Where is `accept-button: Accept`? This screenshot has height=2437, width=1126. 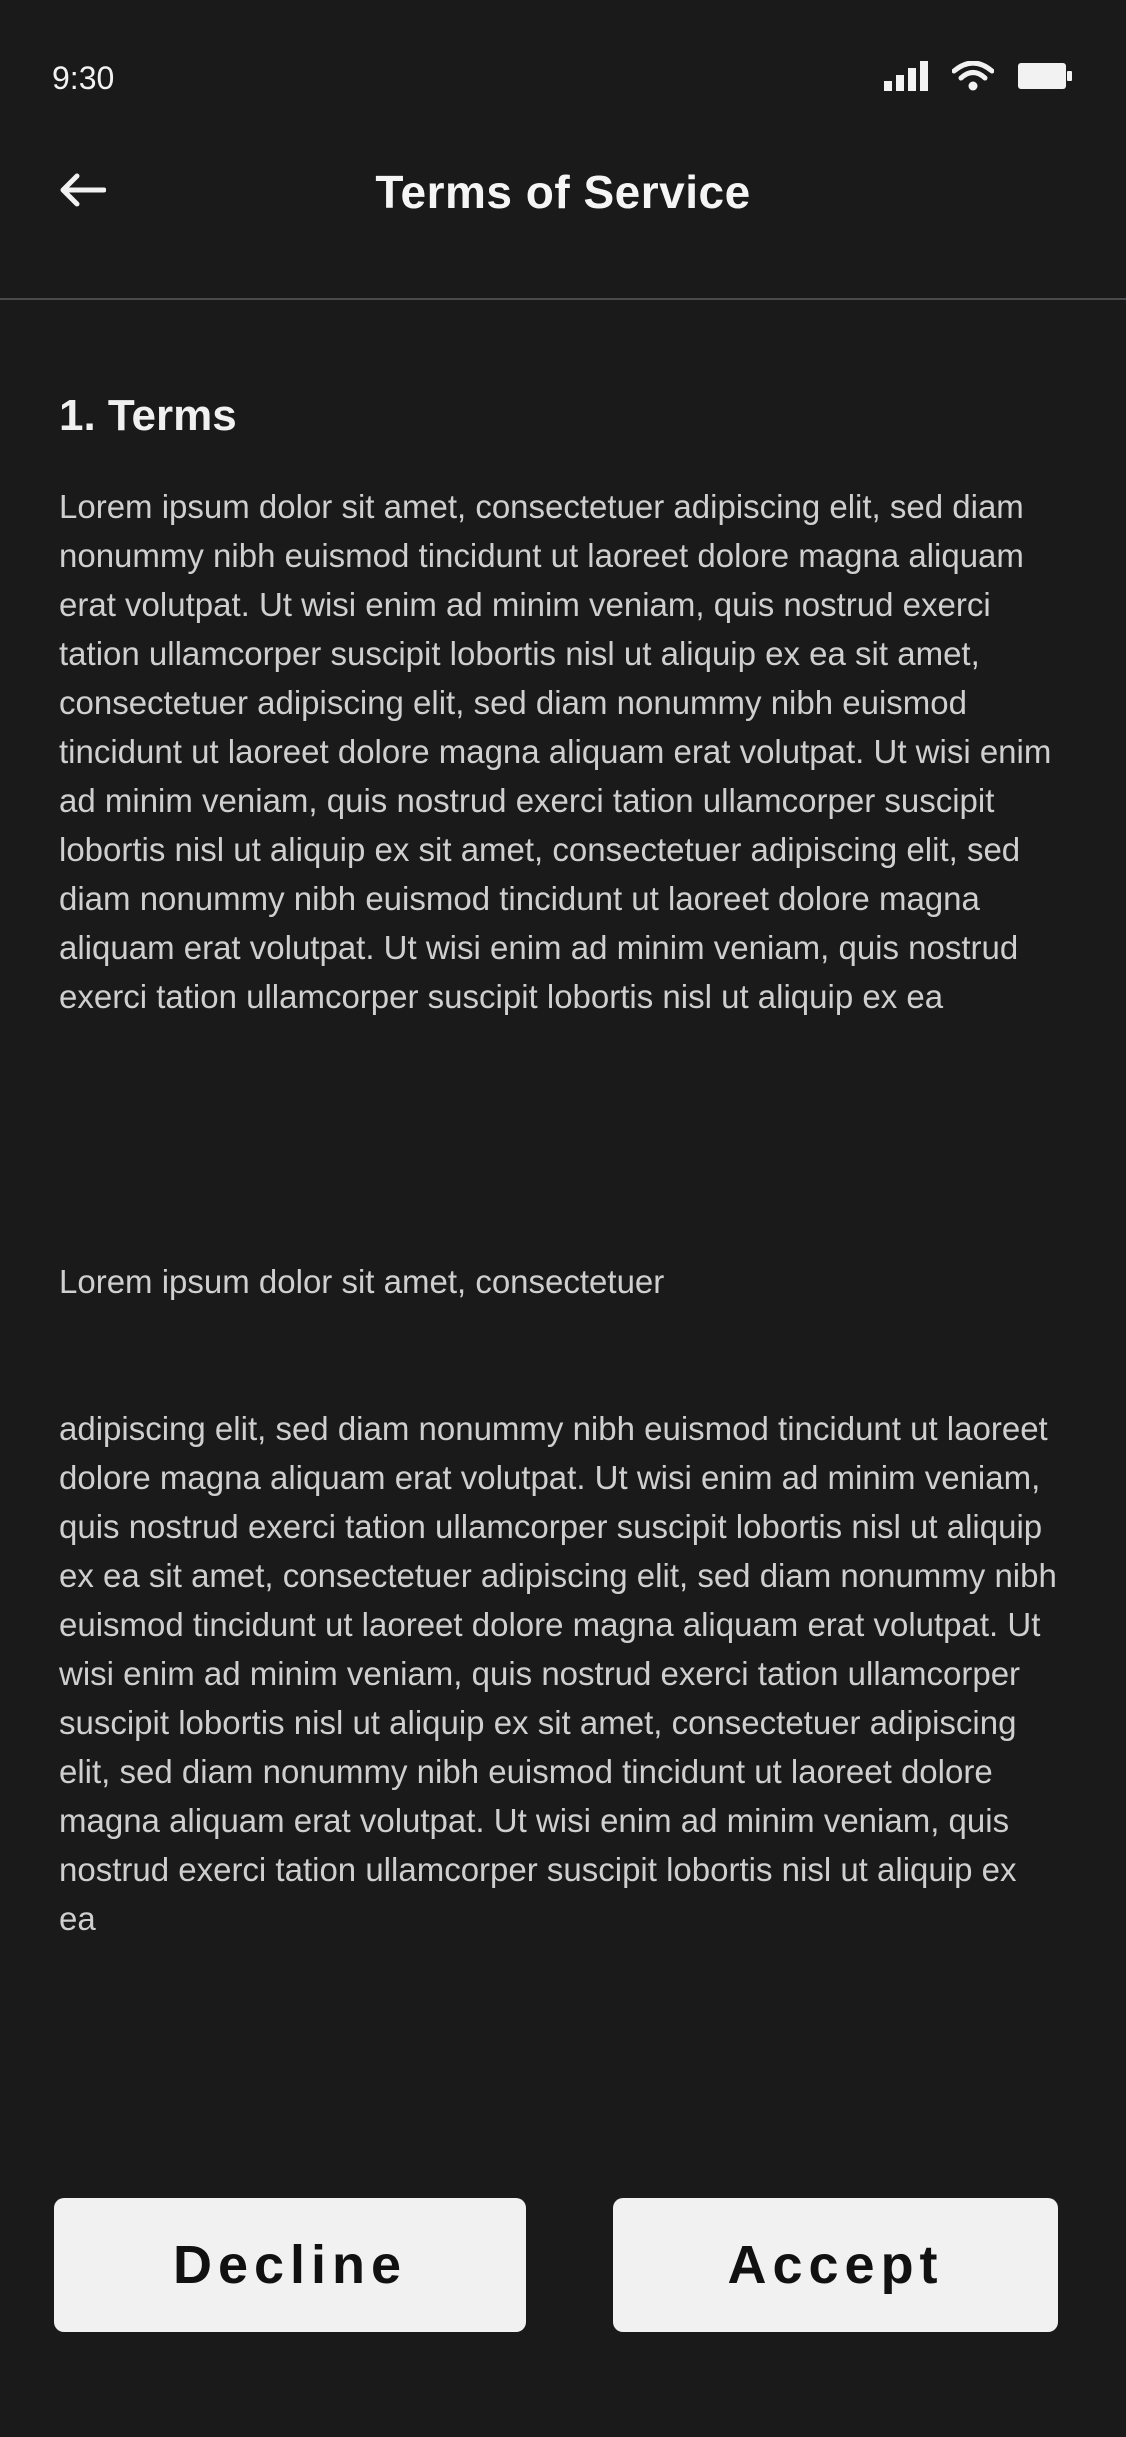 accept-button: Accept is located at coordinates (835, 2265).